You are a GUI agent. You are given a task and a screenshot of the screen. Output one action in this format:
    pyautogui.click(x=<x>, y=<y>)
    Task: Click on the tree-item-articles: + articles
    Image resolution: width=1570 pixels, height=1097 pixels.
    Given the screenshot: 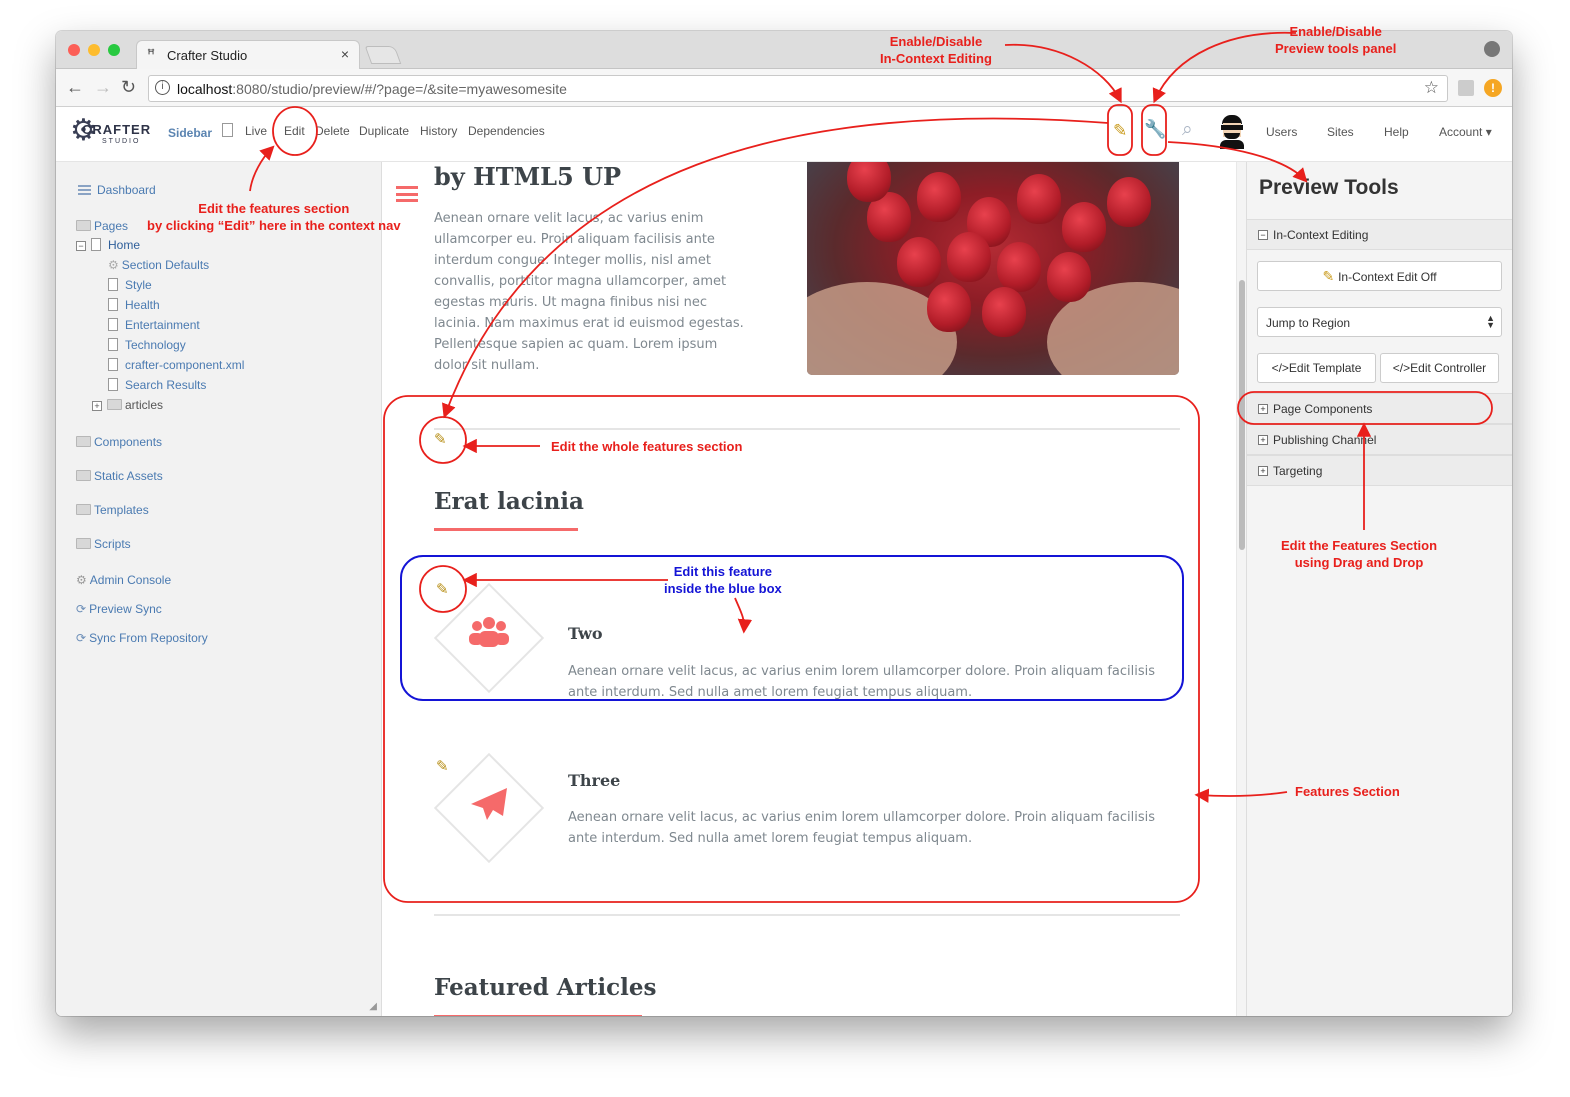 What is the action you would take?
    pyautogui.click(x=127, y=405)
    